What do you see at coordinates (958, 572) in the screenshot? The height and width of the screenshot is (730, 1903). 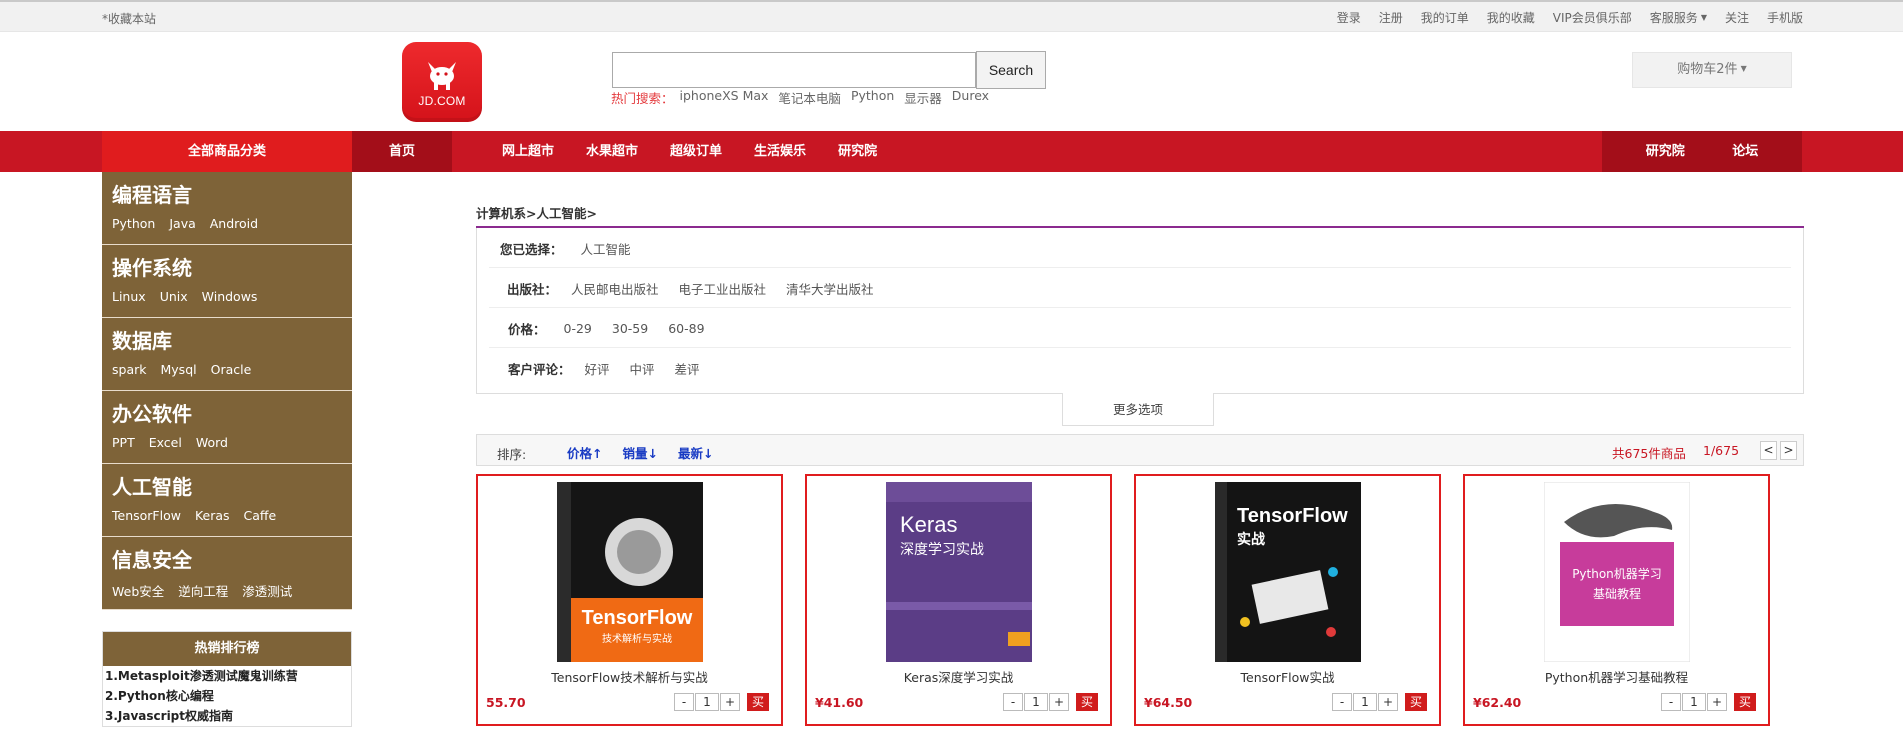 I see `book-cover-image: Keras 深度学习实战` at bounding box center [958, 572].